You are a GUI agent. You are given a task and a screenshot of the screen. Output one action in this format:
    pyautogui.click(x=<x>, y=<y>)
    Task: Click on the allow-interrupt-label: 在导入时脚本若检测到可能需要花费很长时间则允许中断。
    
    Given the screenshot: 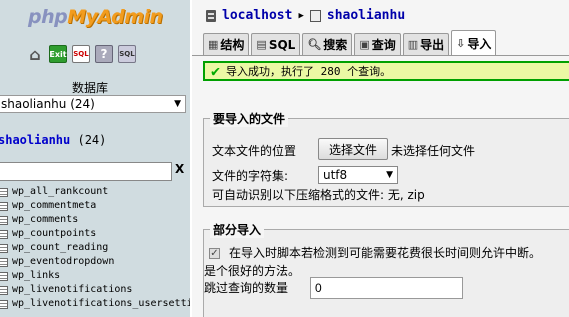 What is the action you would take?
    pyautogui.click(x=385, y=253)
    